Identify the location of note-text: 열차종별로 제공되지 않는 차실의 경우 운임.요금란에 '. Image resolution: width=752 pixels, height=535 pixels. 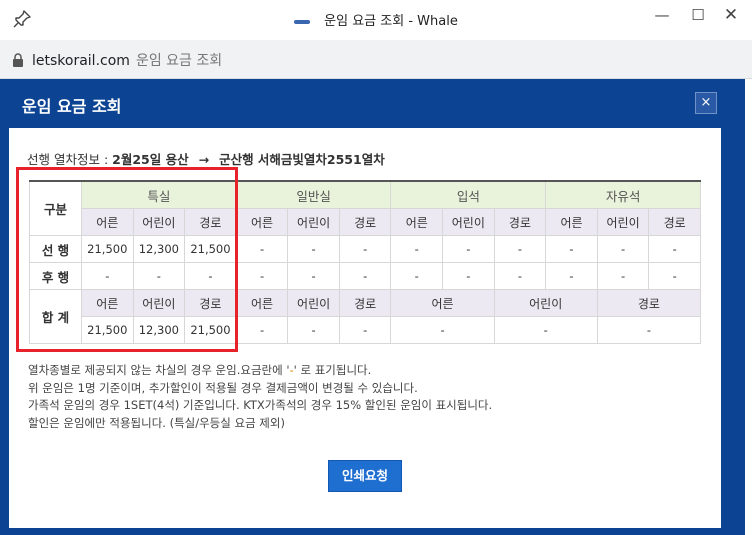
(159, 370).